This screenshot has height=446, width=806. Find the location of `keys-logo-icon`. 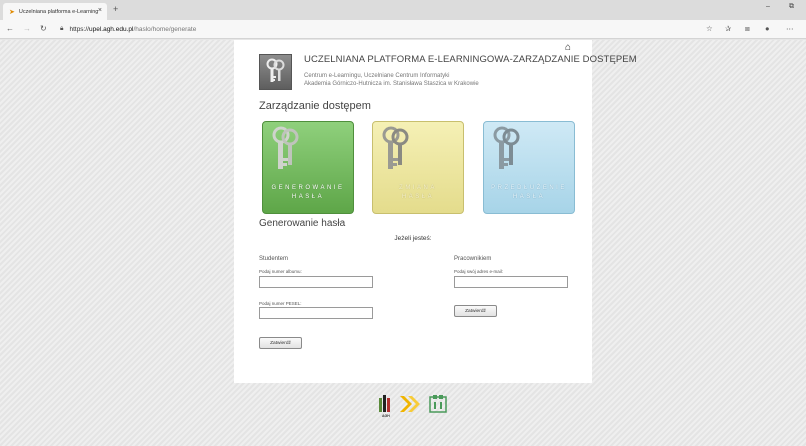

keys-logo-icon is located at coordinates (275, 70).